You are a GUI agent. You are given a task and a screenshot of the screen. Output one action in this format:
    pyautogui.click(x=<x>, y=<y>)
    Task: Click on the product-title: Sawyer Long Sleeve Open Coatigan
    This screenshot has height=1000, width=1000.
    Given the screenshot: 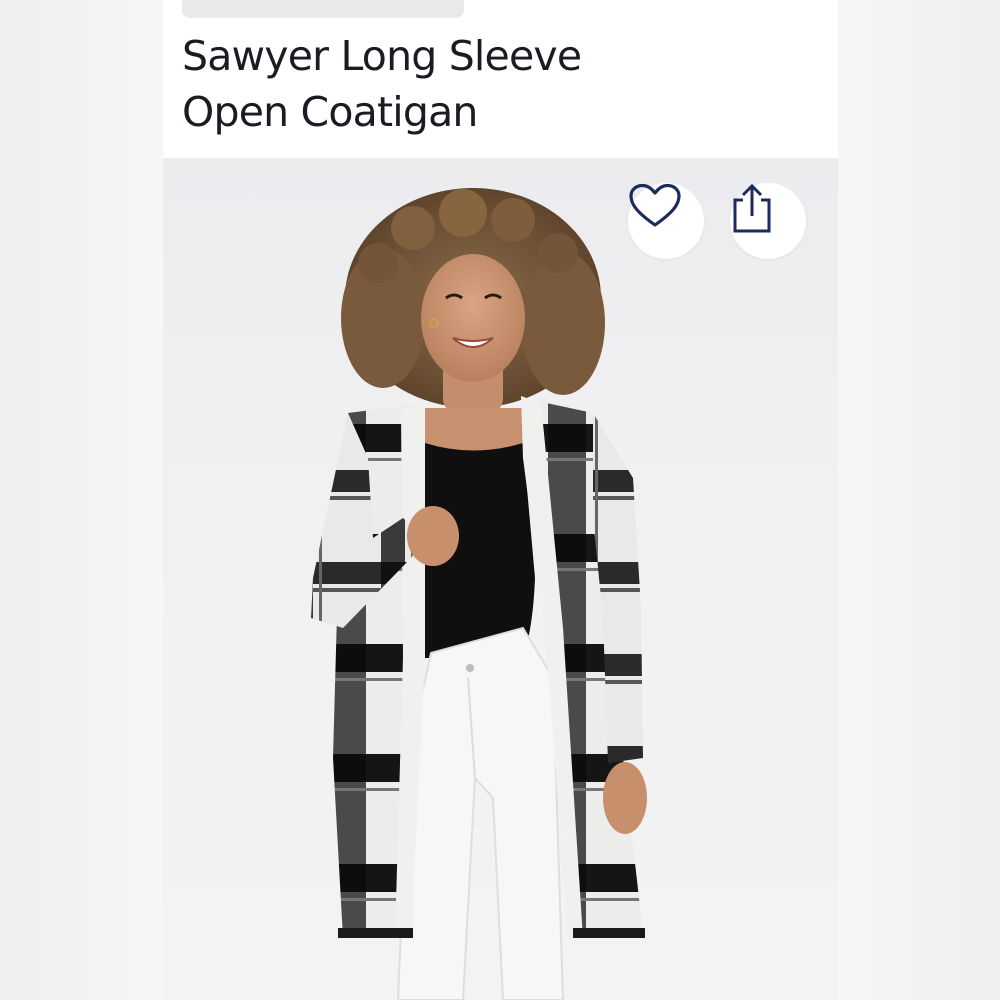 What is the action you would take?
    pyautogui.click(x=492, y=84)
    